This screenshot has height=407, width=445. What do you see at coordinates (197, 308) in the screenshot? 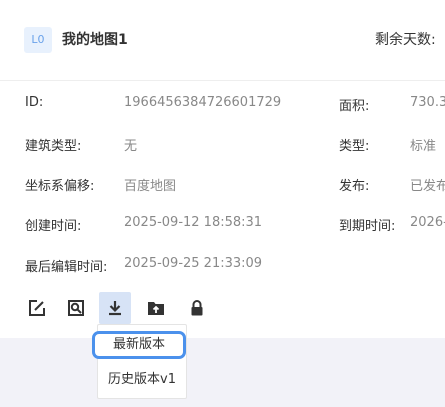
I see `lock-icon` at bounding box center [197, 308].